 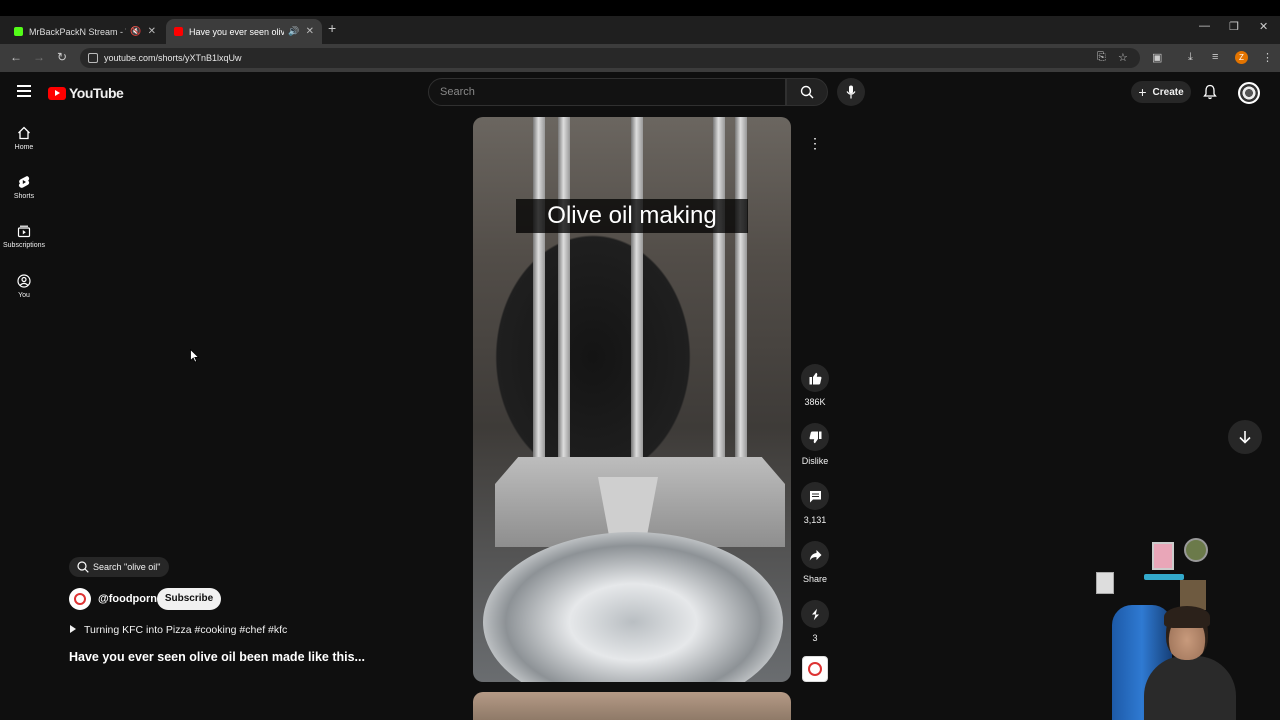 What do you see at coordinates (24, 196) in the screenshot?
I see `guide-label: Shorts` at bounding box center [24, 196].